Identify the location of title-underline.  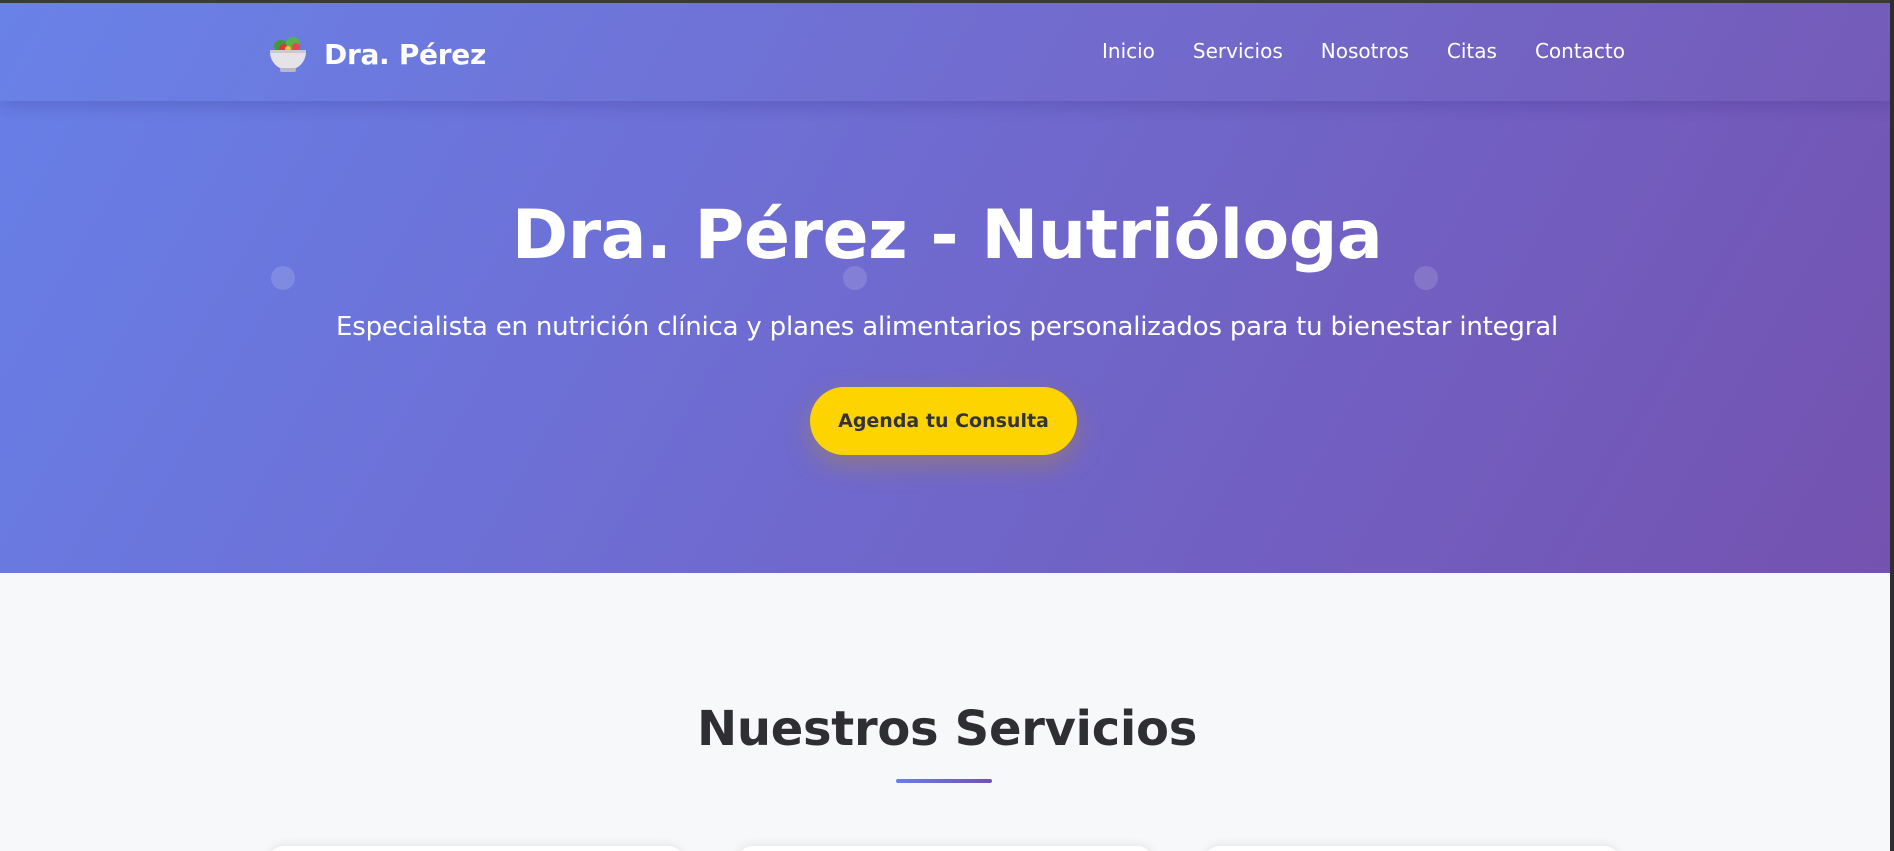
(944, 781).